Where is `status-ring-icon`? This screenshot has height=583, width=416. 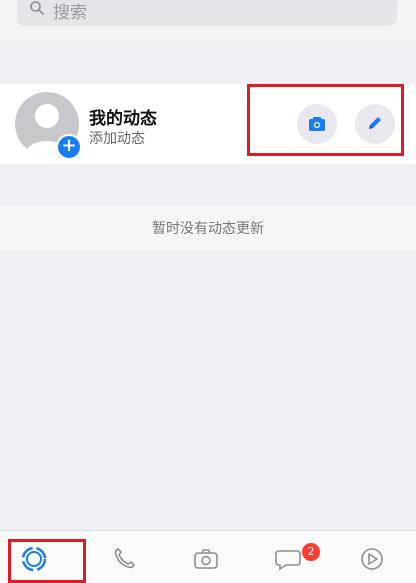
status-ring-icon is located at coordinates (34, 559).